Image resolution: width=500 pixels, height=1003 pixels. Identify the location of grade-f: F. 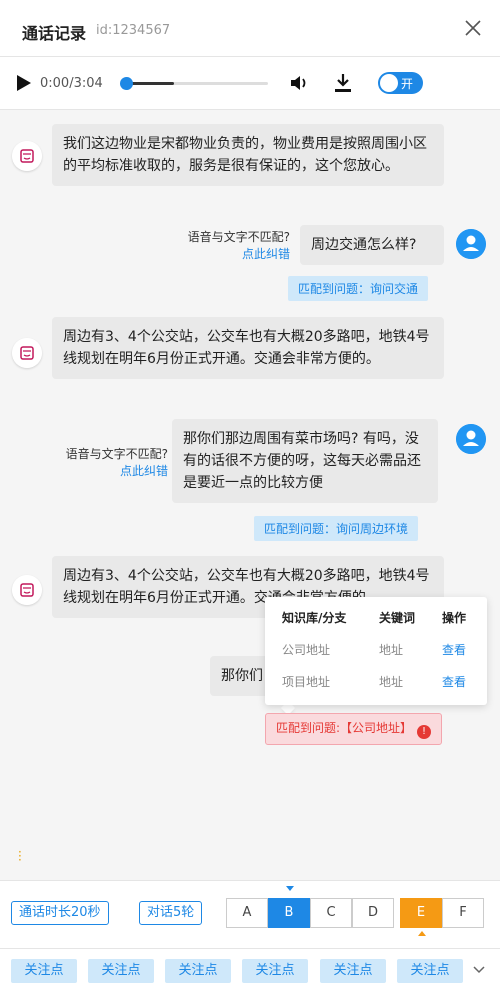
(463, 913).